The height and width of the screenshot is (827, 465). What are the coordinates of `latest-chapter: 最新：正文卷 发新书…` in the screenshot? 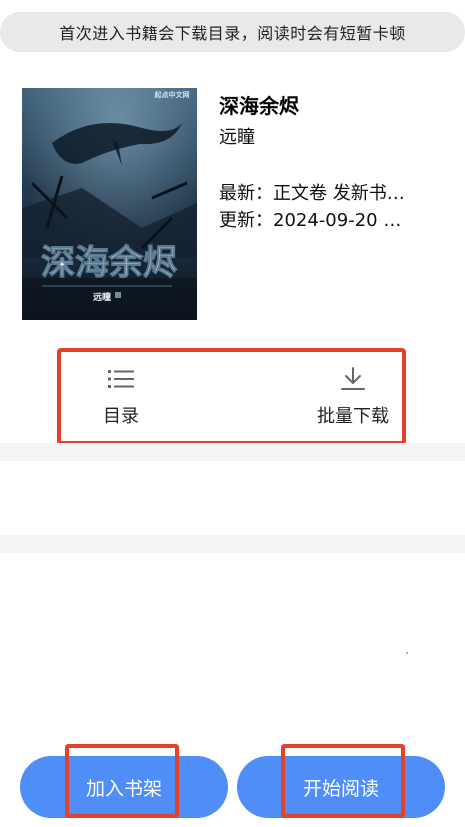 It's located at (328, 193).